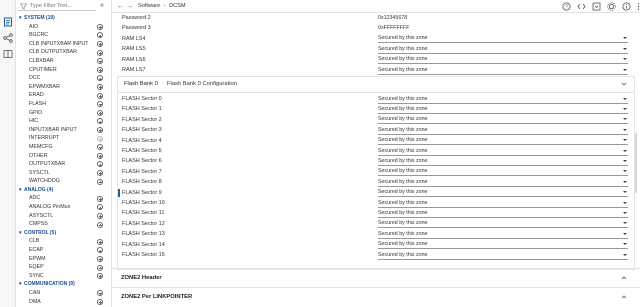 Image resolution: width=640 pixels, height=307 pixels. What do you see at coordinates (63, 70) in the screenshot?
I see `module-item: CPUTIMER` at bounding box center [63, 70].